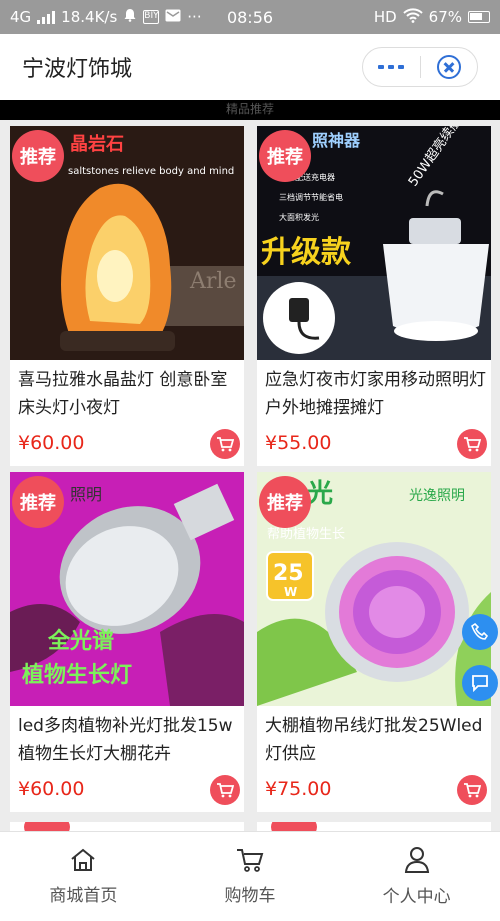 This screenshot has height=921, width=500. What do you see at coordinates (374, 589) in the screenshot?
I see `product-image: 光 光逸照明 帮助植物生长 25 W 推荐` at bounding box center [374, 589].